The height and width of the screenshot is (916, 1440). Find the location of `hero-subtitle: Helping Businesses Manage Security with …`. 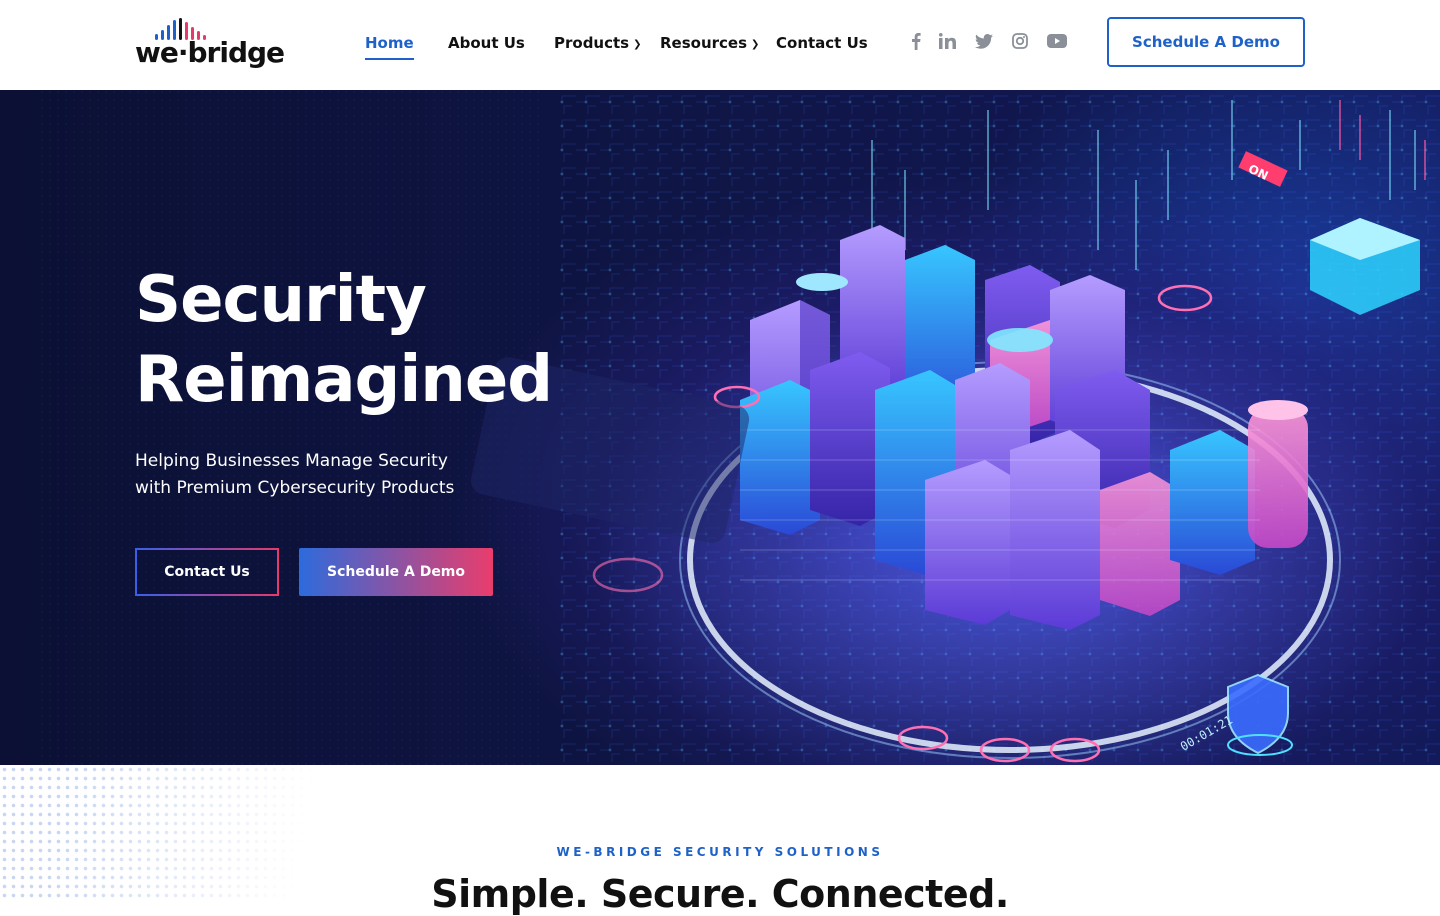

hero-subtitle: Helping Businesses Manage Security with … is located at coordinates (335, 475).